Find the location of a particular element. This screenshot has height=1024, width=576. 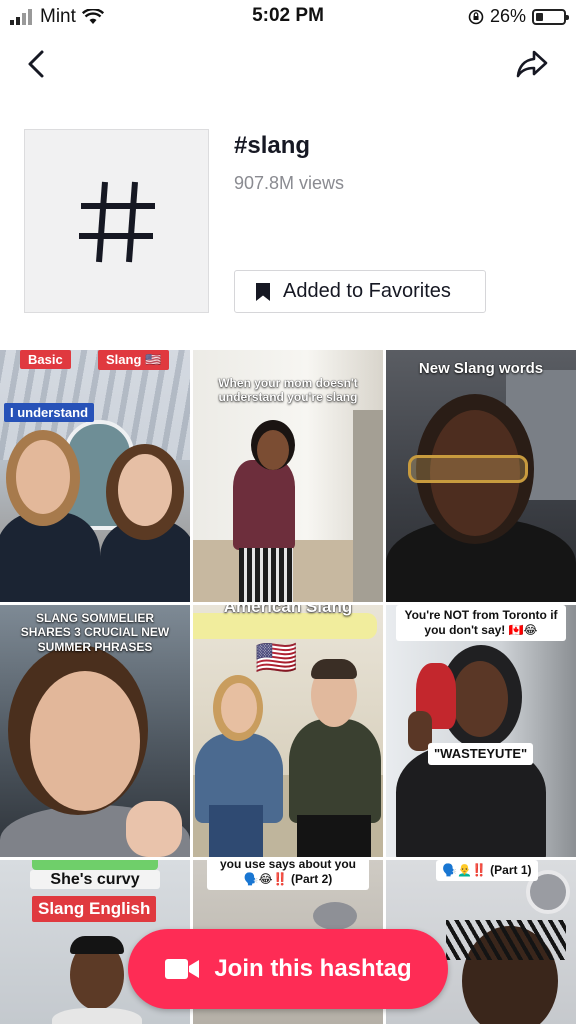

favorites-button: Added to Favorites is located at coordinates (360, 291).